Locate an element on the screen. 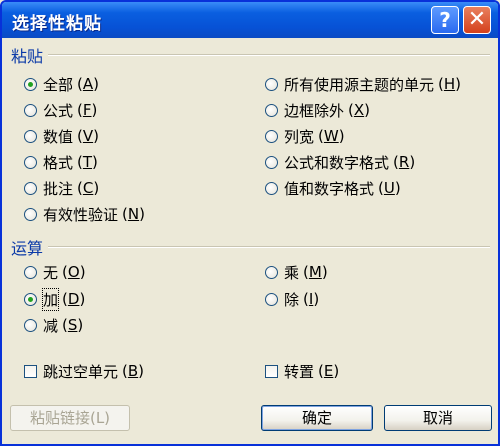  checkbox-option-label: 转置 is located at coordinates (299, 371).